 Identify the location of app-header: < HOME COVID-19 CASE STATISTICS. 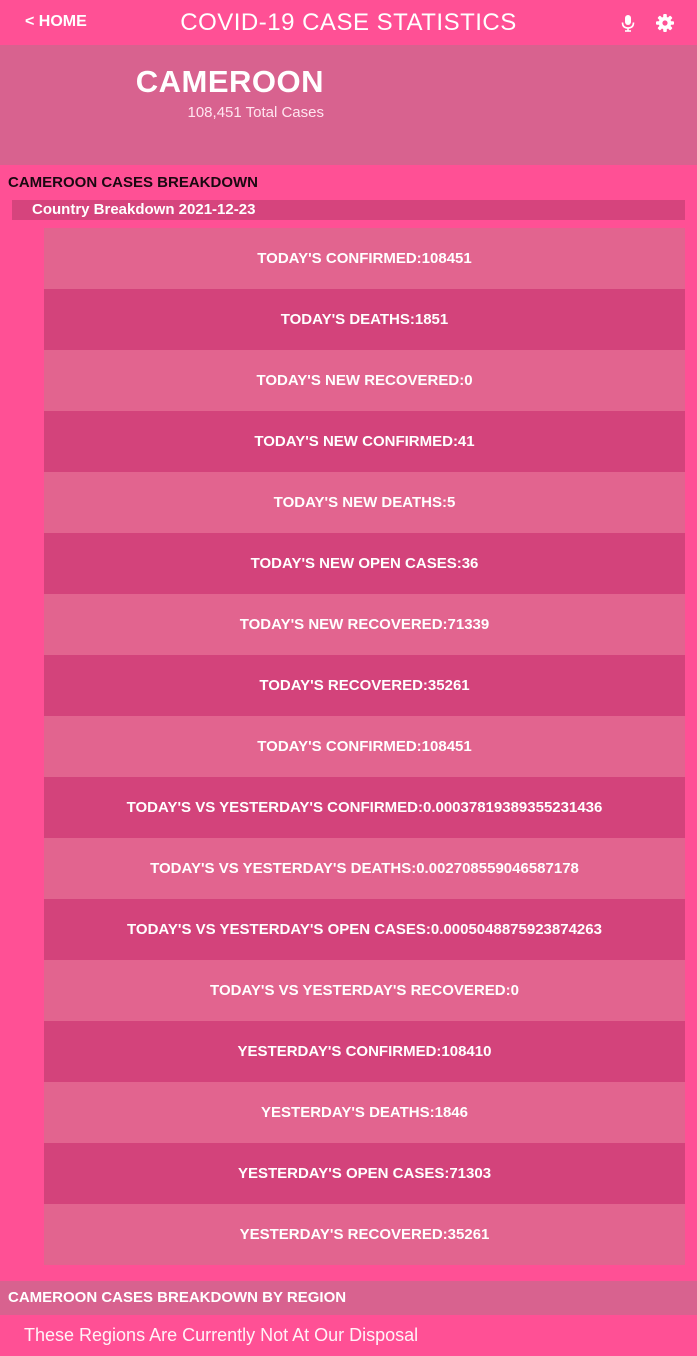
(348, 22).